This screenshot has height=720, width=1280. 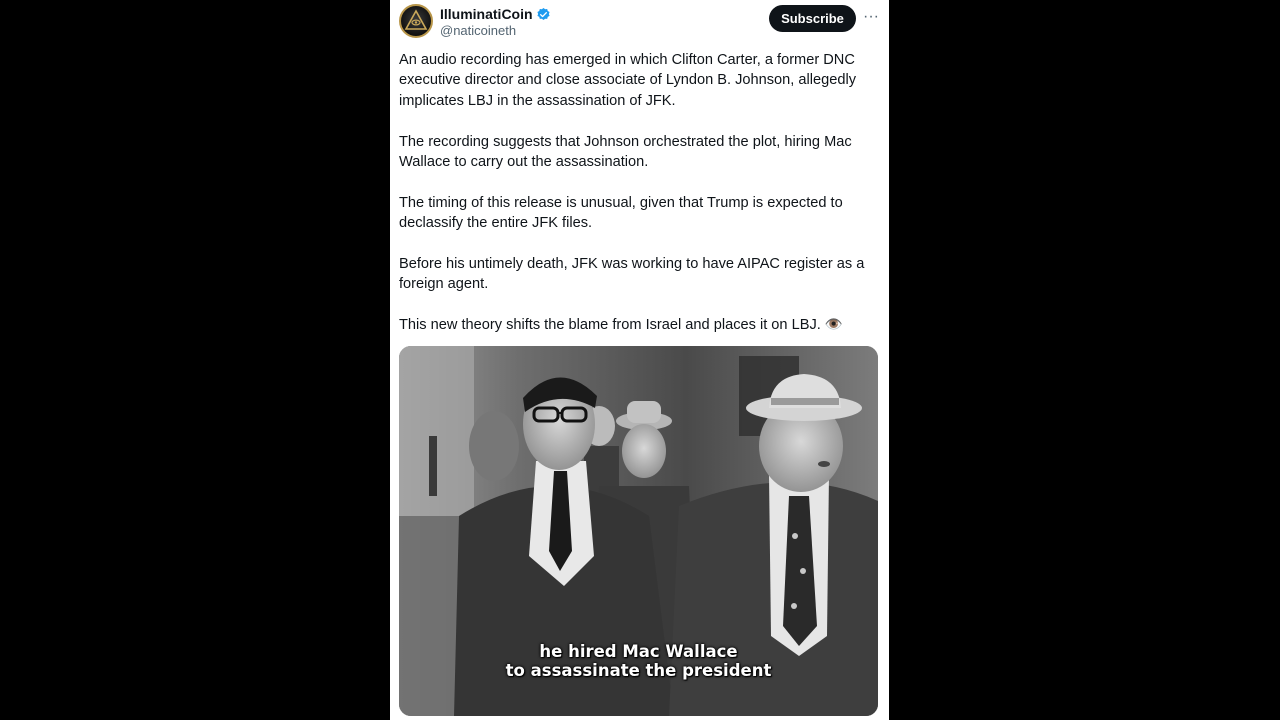 I want to click on video-caption-line-2: to assassinate the president, so click(x=638, y=670).